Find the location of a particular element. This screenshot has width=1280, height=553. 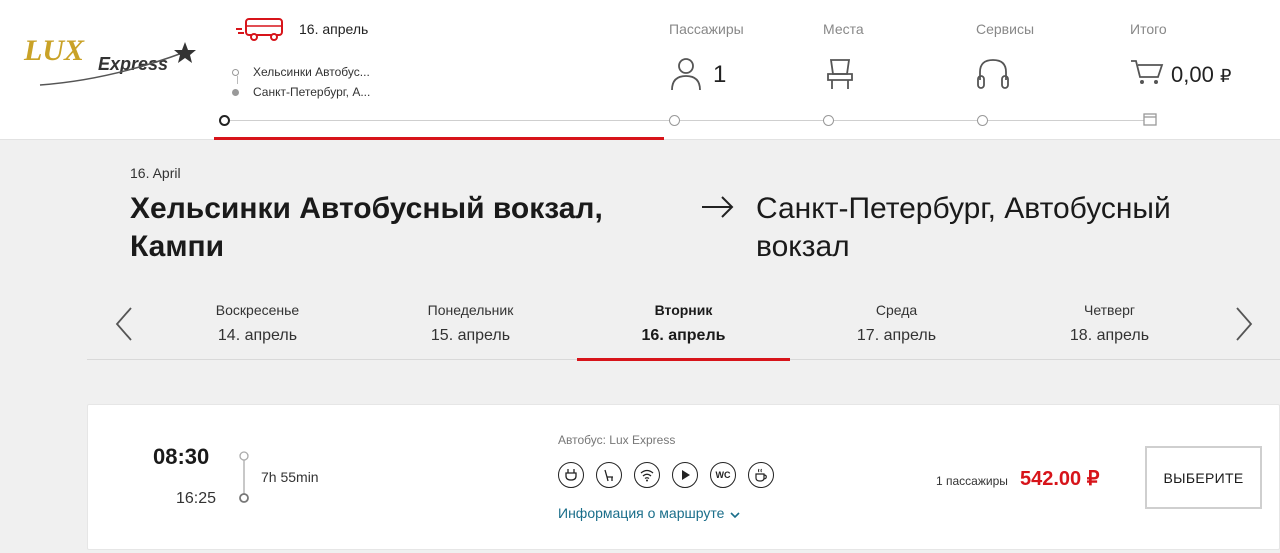

prev-date-chevron-icon is located at coordinates (126, 324).